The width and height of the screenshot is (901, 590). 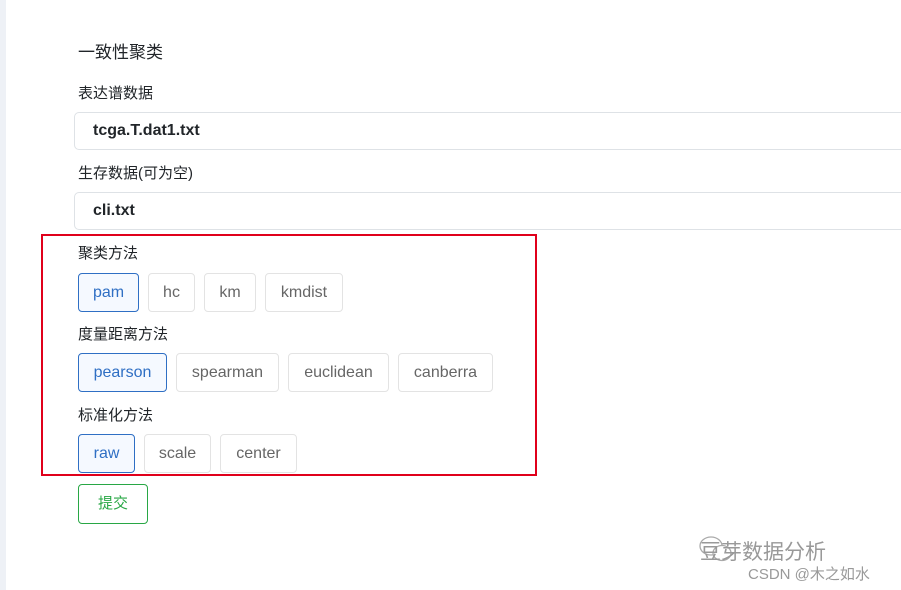 I want to click on cluster-label: 聚类方法, so click(x=108, y=253).